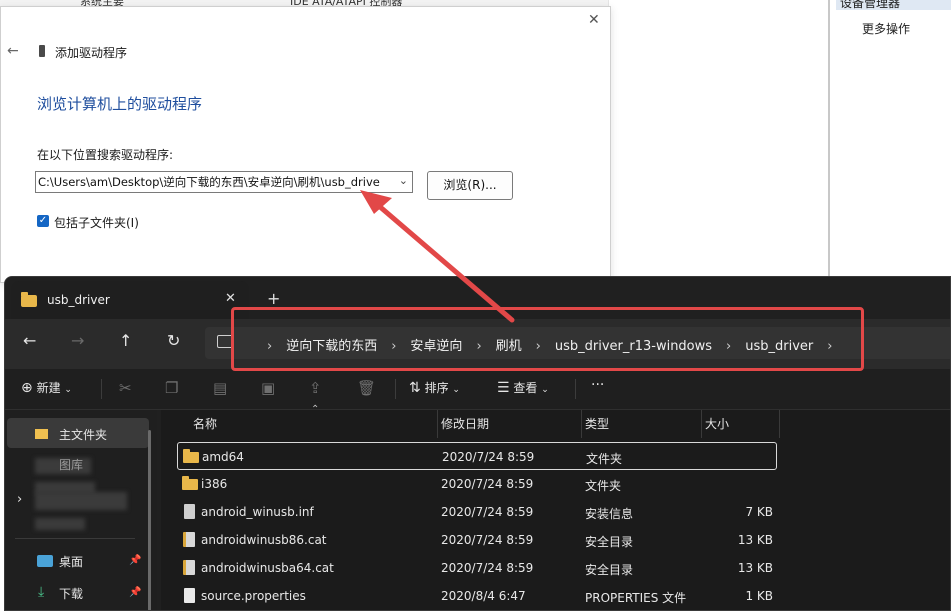  I want to click on file-type: PROPERTIES 文件, so click(636, 598).